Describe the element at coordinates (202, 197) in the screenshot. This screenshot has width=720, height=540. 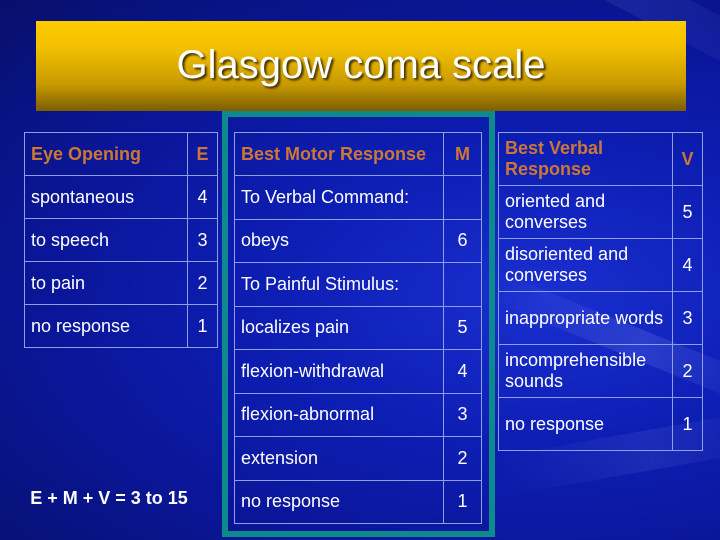
I see `eye-row-score: 4` at that location.